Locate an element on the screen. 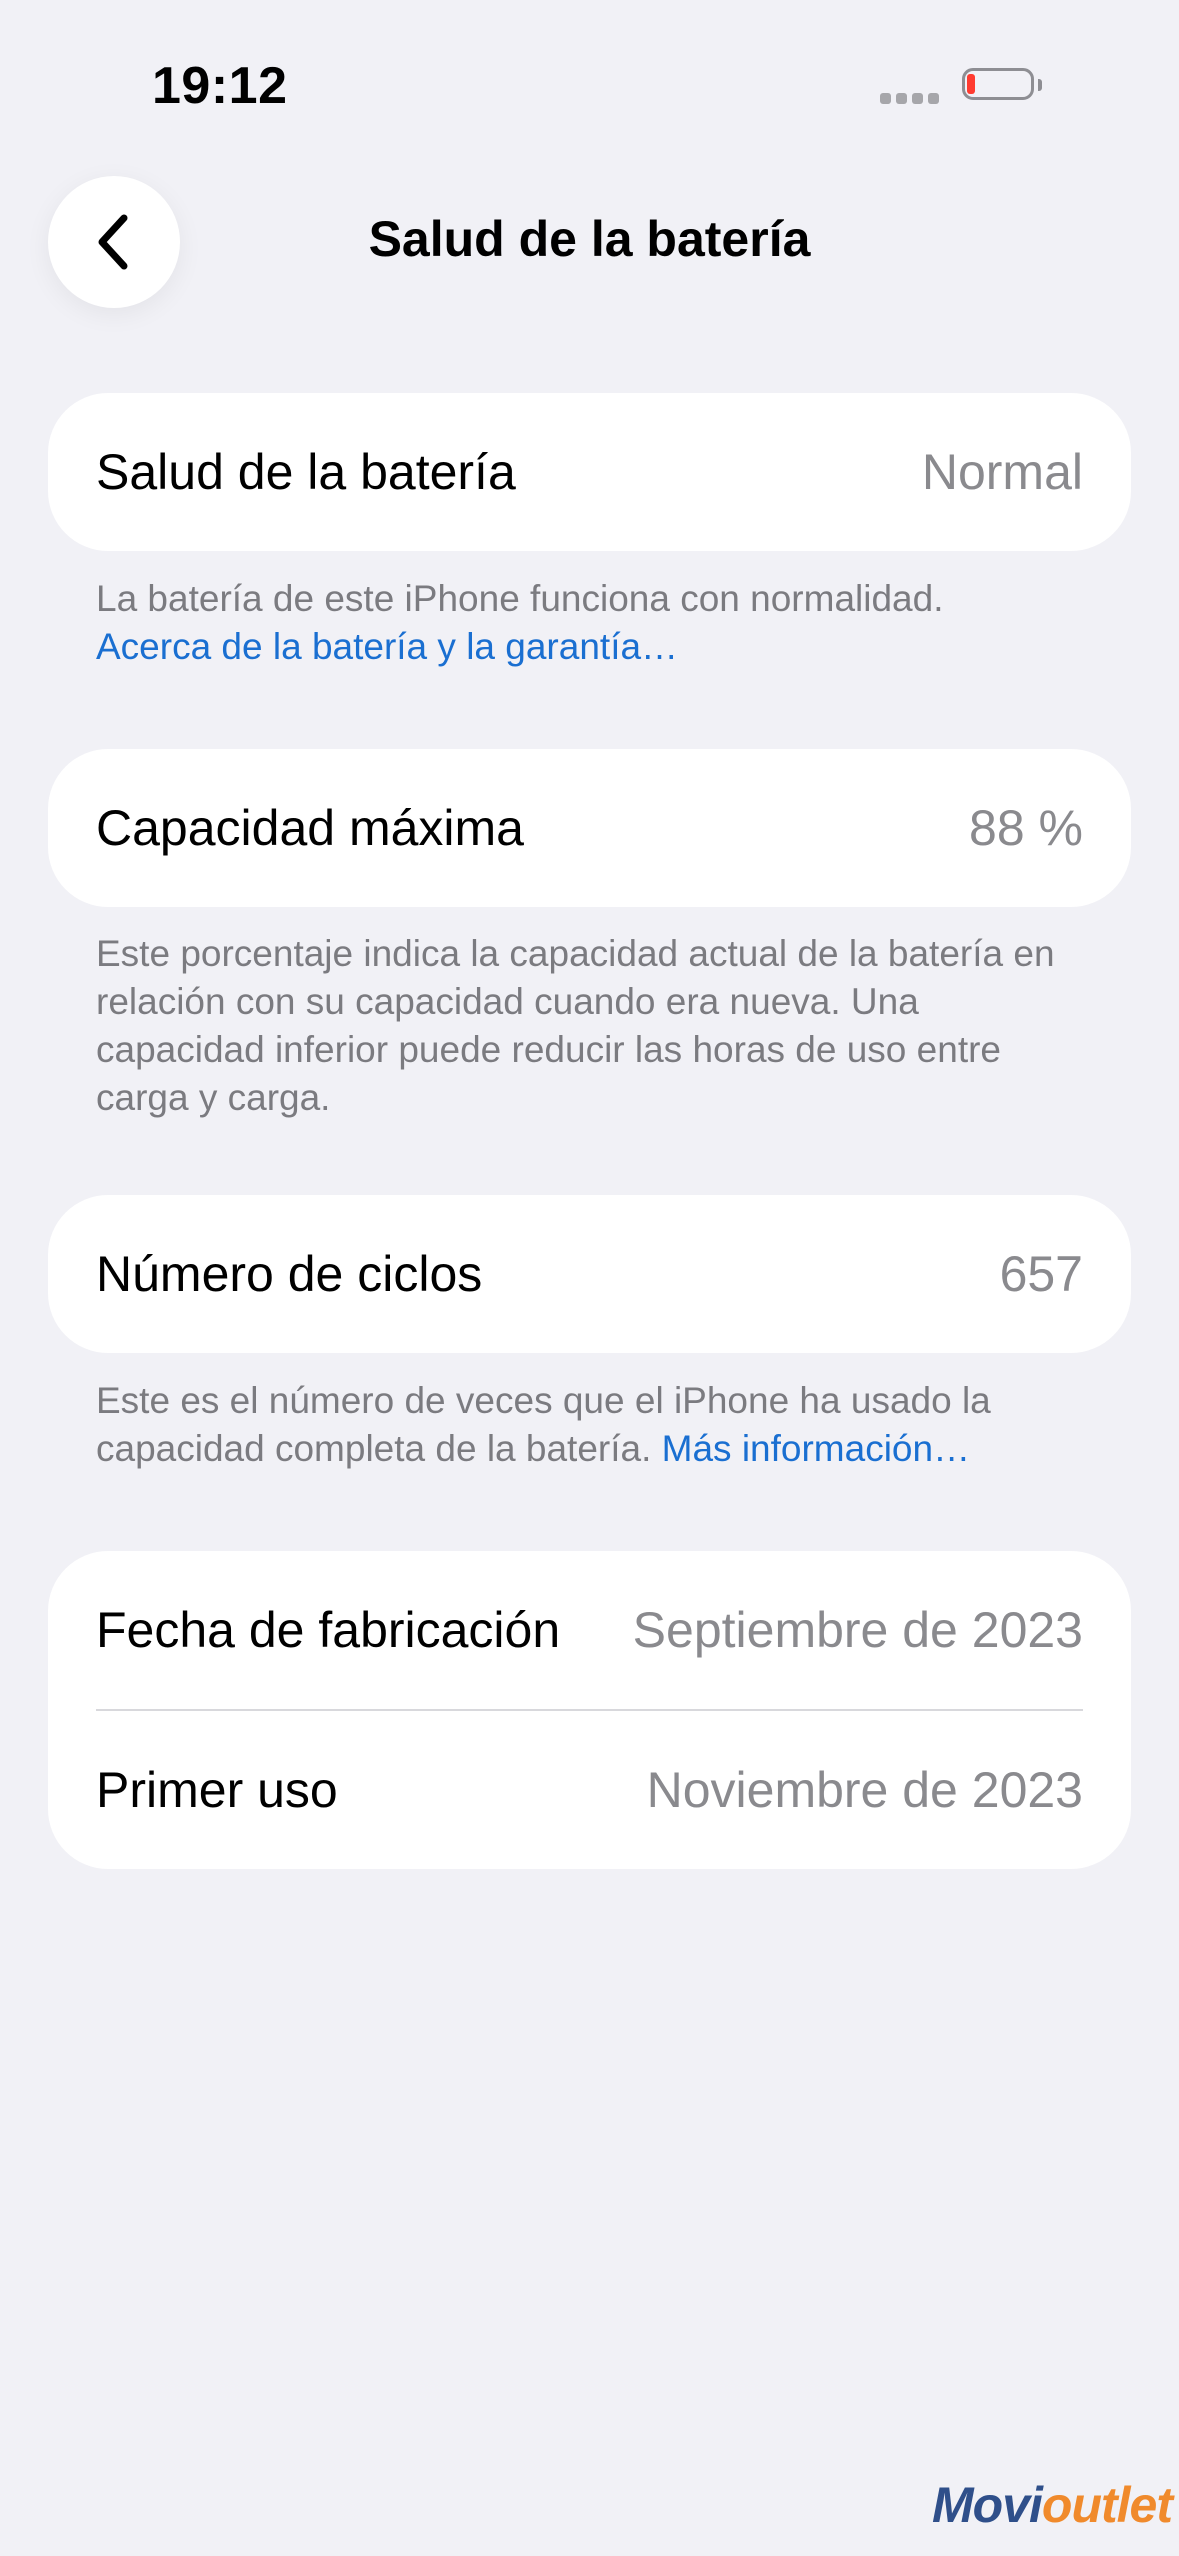 Image resolution: width=1179 pixels, height=2556 pixels. health-card: Salud de la batería Normal is located at coordinates (589, 472).